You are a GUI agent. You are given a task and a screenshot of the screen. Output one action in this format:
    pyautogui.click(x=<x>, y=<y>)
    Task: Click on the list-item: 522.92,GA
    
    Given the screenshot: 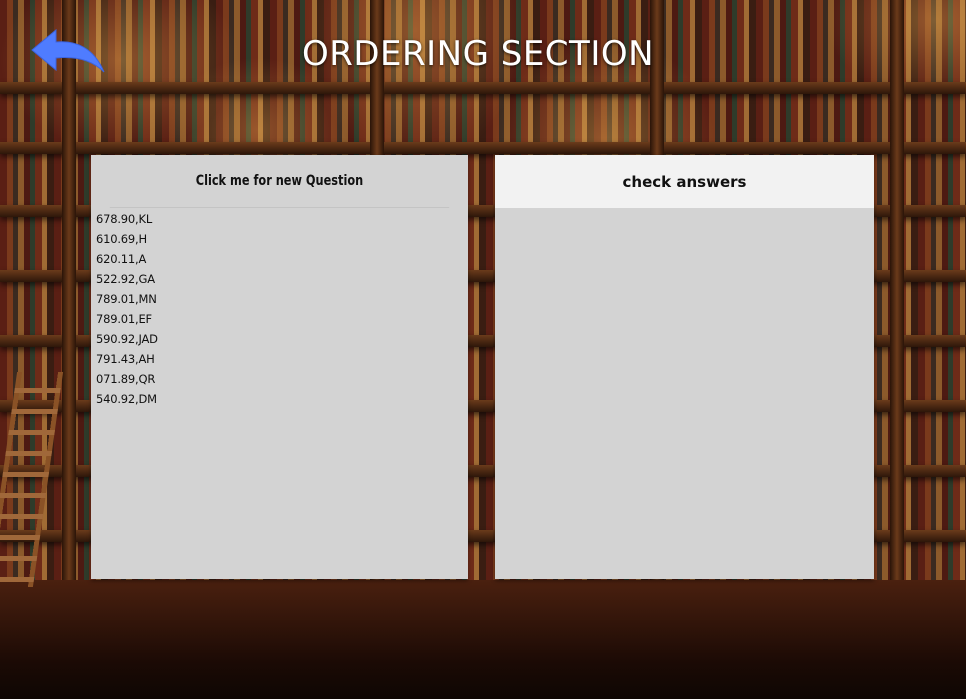 What is the action you would take?
    pyautogui.click(x=125, y=279)
    